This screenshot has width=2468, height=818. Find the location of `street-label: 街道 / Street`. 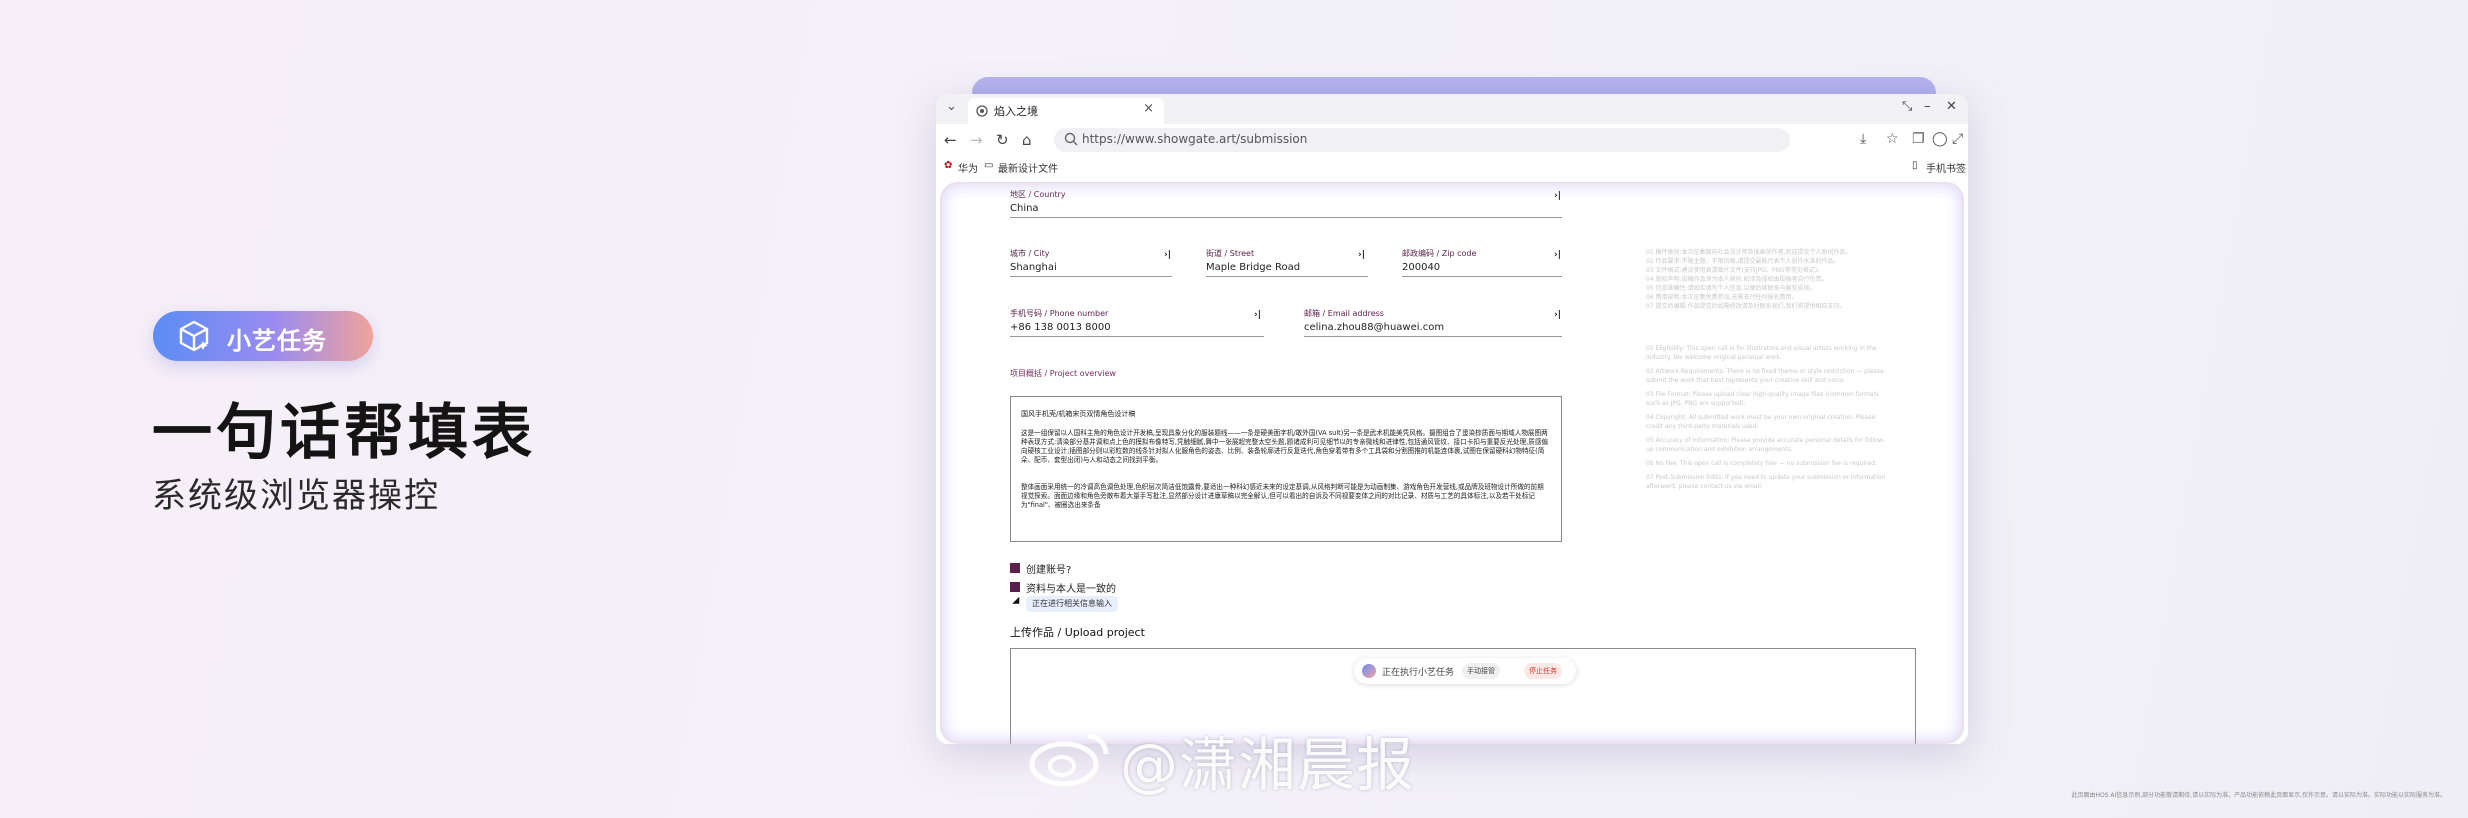

street-label: 街道 / Street is located at coordinates (1230, 253).